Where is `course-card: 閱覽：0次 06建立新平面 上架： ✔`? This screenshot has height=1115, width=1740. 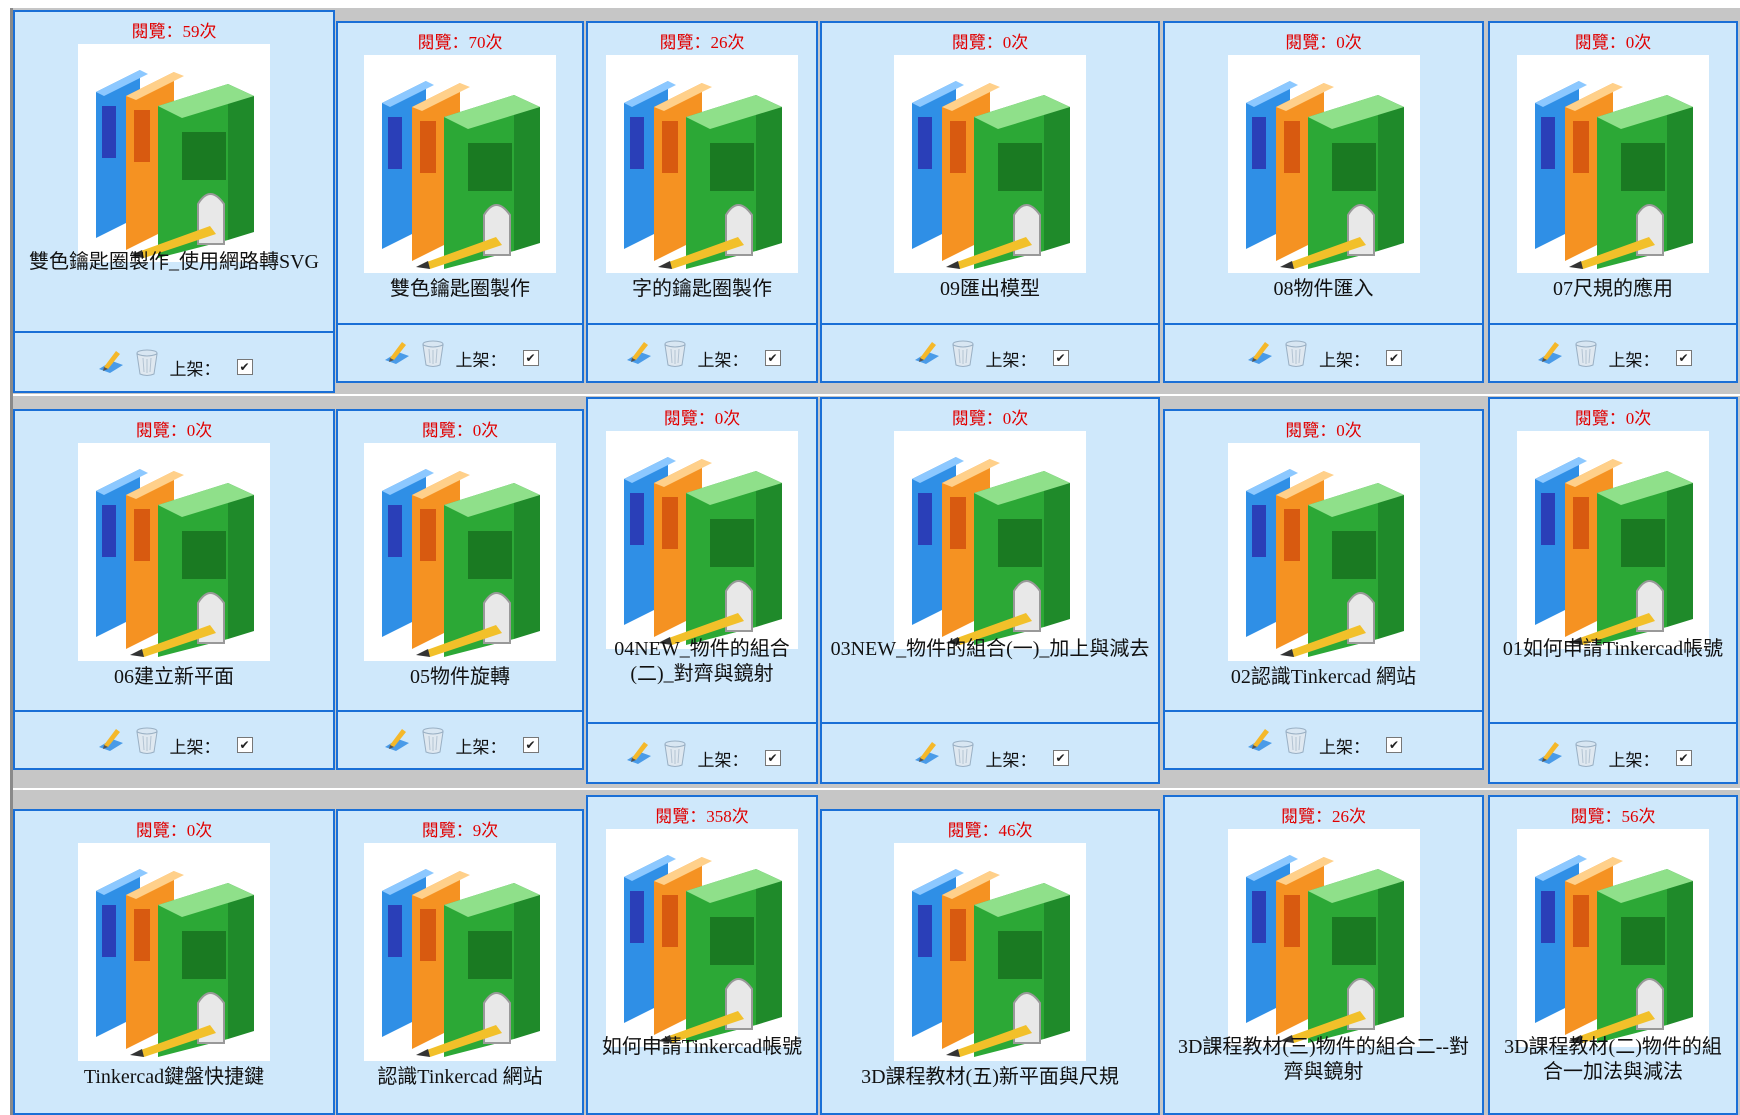
course-card: 閱覽：0次 06建立新平面 上架： ✔ is located at coordinates (174, 589).